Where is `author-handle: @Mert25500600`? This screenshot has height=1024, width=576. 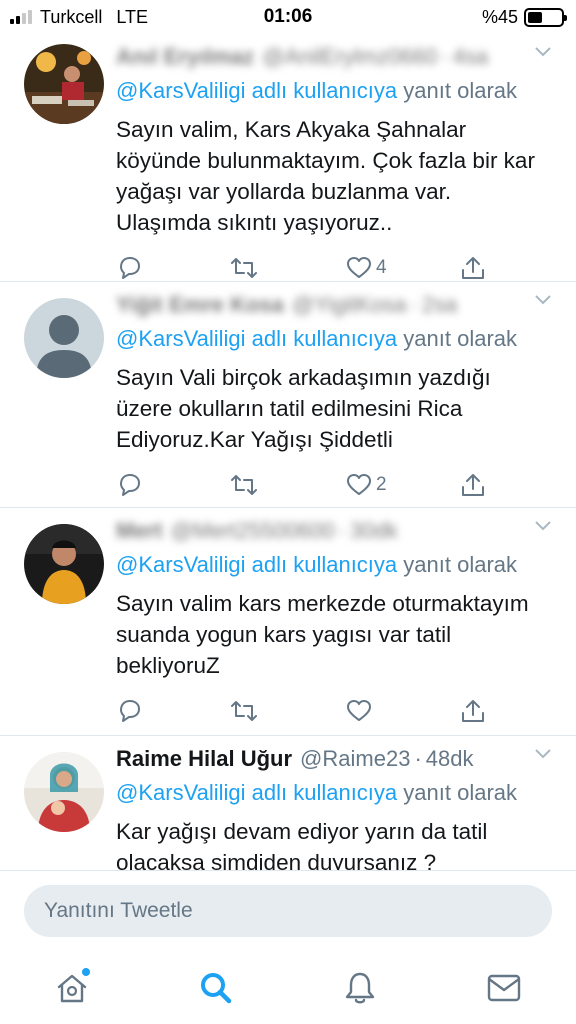
author-handle: @Mert25500600 is located at coordinates (252, 531).